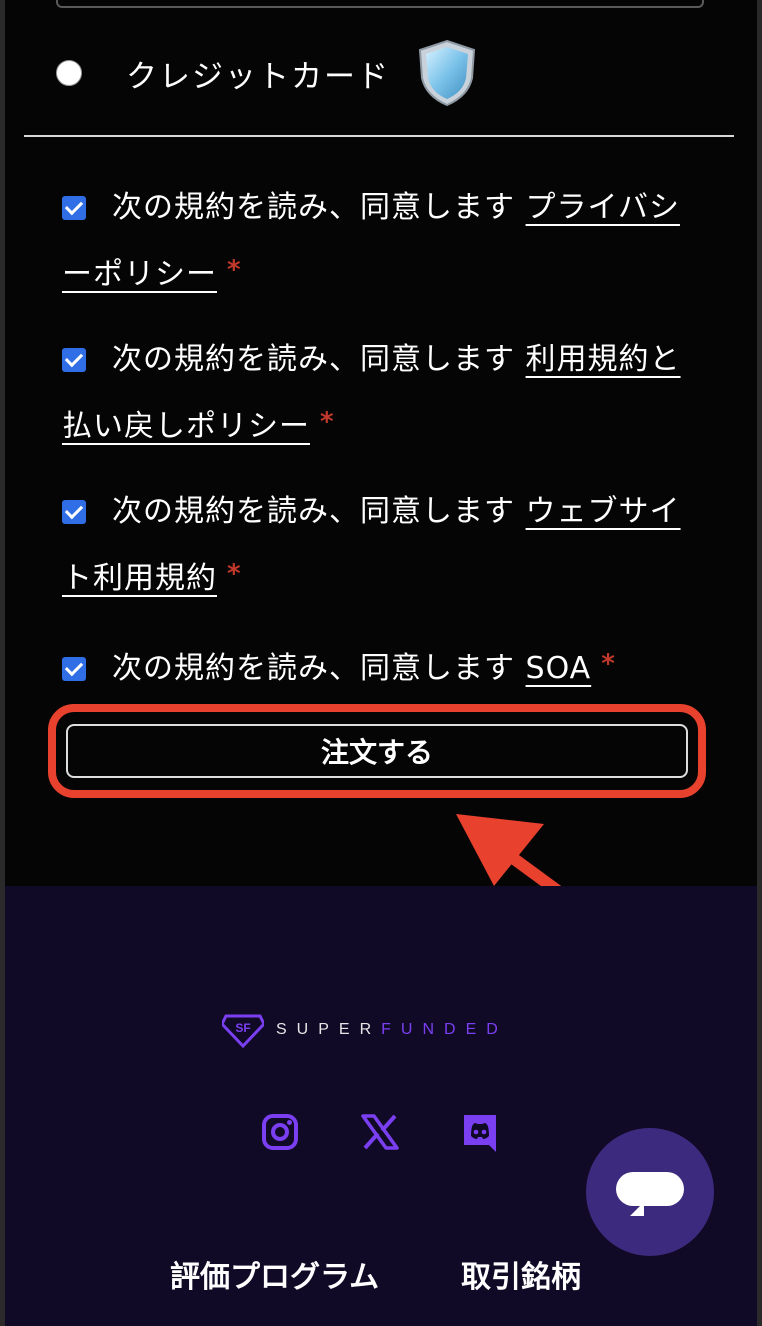 Image resolution: width=762 pixels, height=1326 pixels. I want to click on chat-bubble-icon, so click(650, 1189).